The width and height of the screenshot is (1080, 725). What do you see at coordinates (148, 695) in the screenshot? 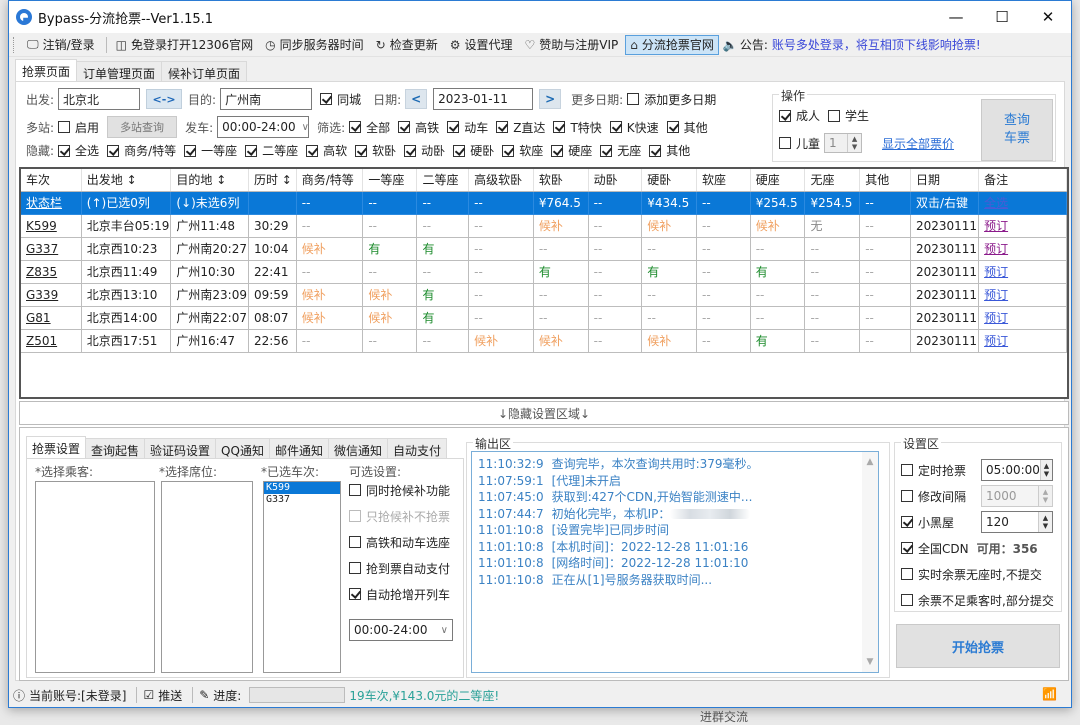
I see `push-checkbox-icon: ☑` at bounding box center [148, 695].